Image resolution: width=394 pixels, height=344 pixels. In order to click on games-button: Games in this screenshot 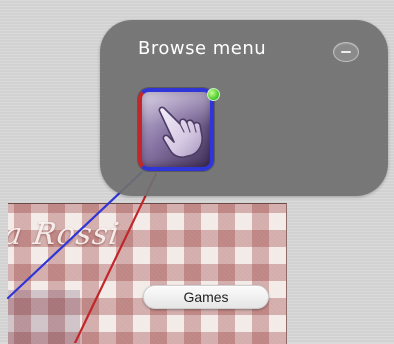, I will do `click(206, 297)`.